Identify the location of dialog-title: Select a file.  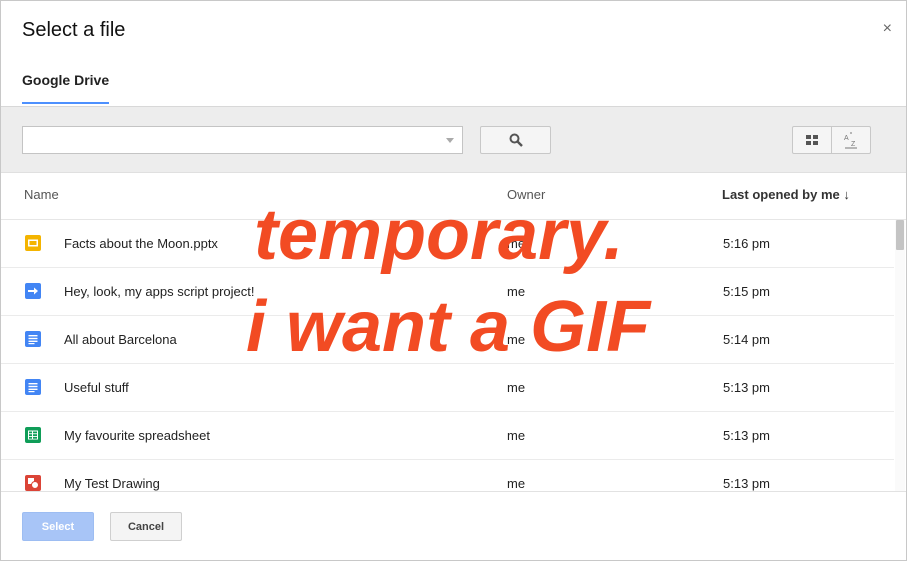
(74, 30).